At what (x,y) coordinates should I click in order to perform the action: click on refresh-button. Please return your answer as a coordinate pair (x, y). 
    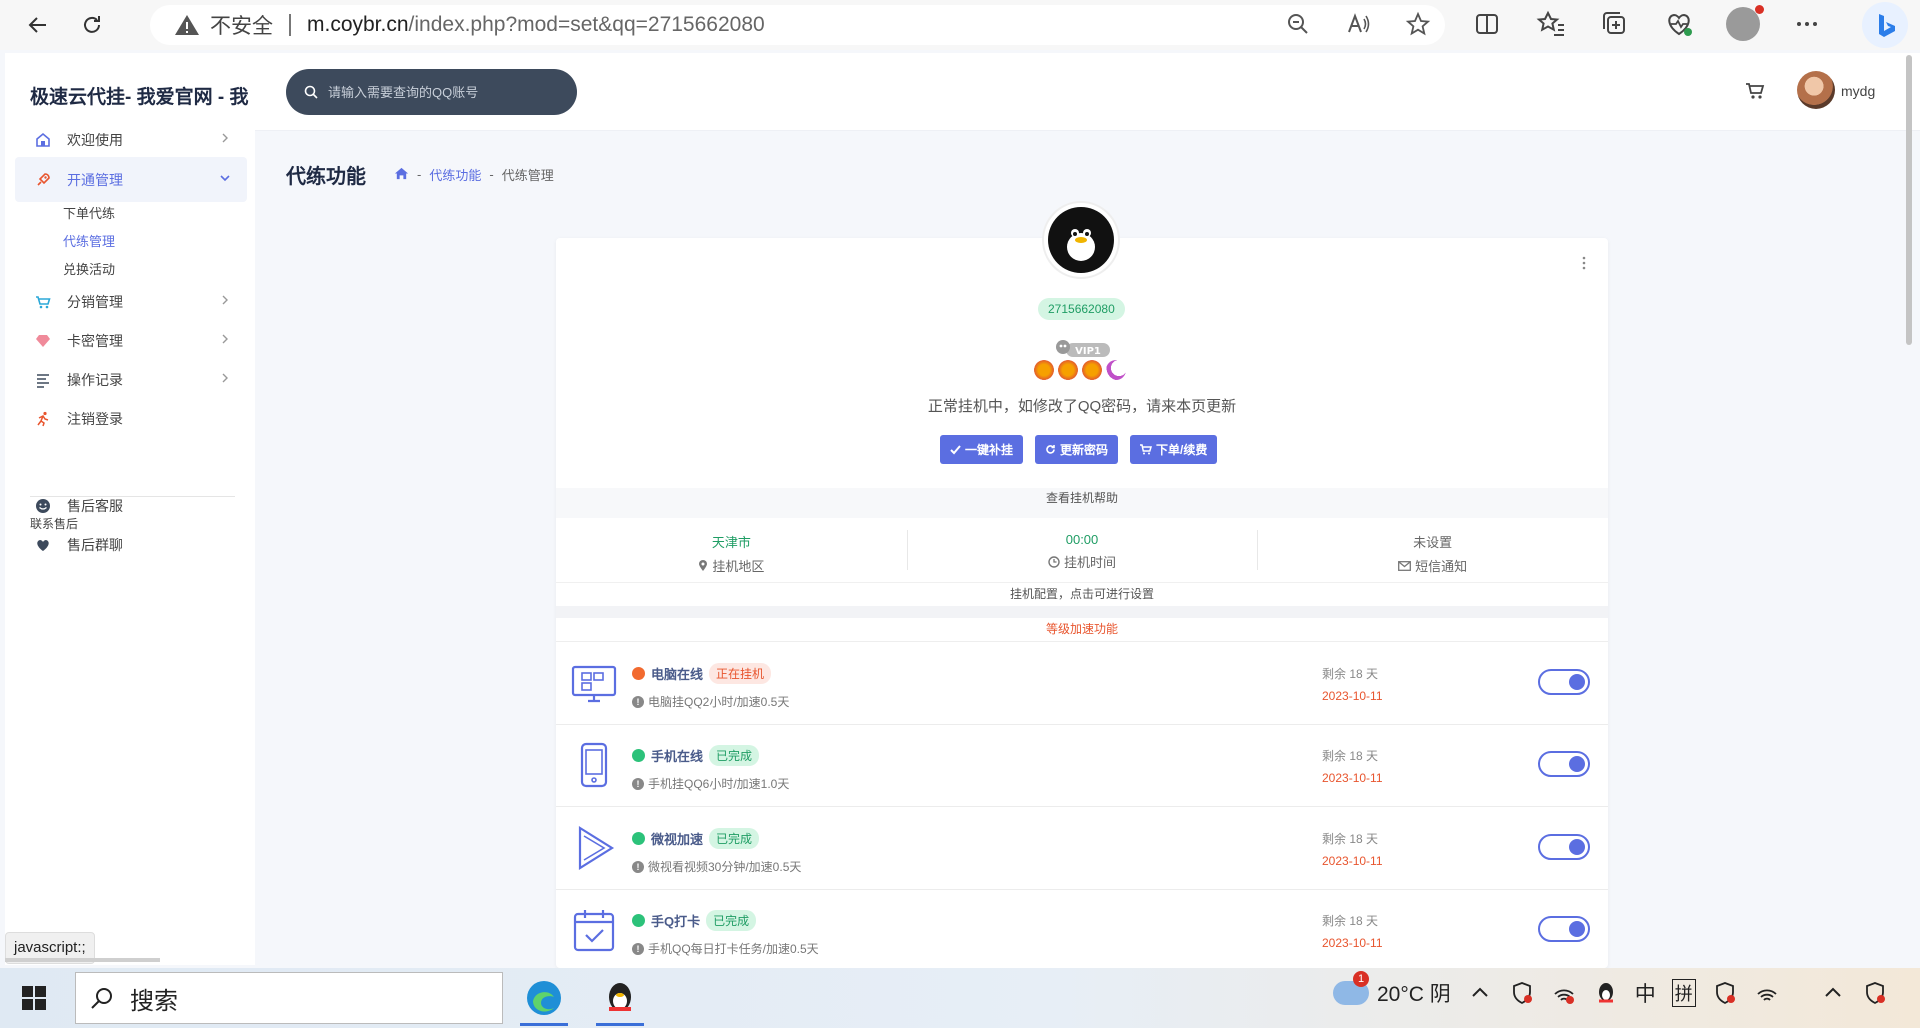
    Looking at the image, I should click on (92, 25).